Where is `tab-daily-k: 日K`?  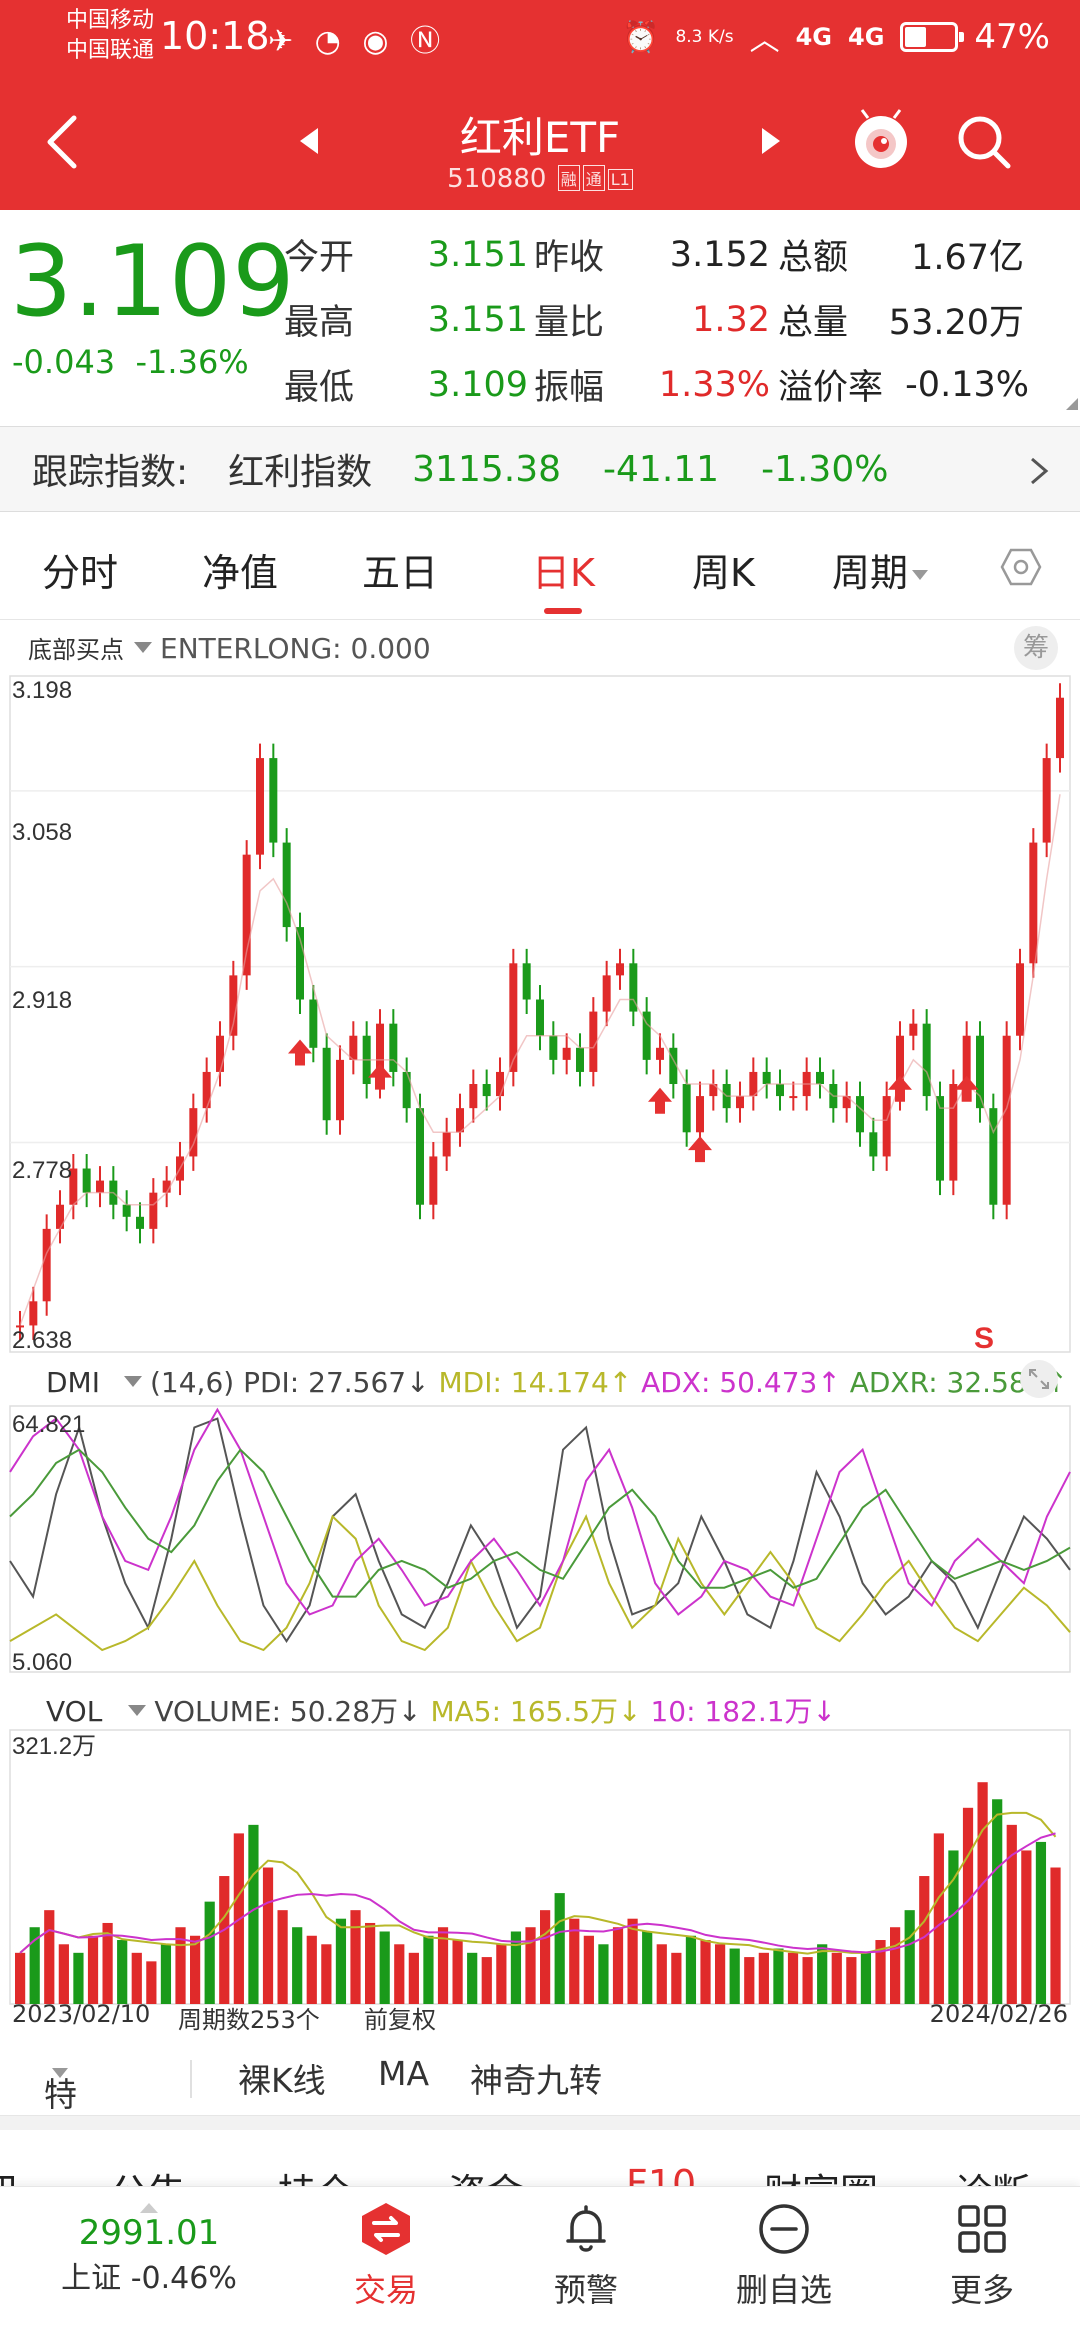 tab-daily-k: 日K is located at coordinates (563, 569).